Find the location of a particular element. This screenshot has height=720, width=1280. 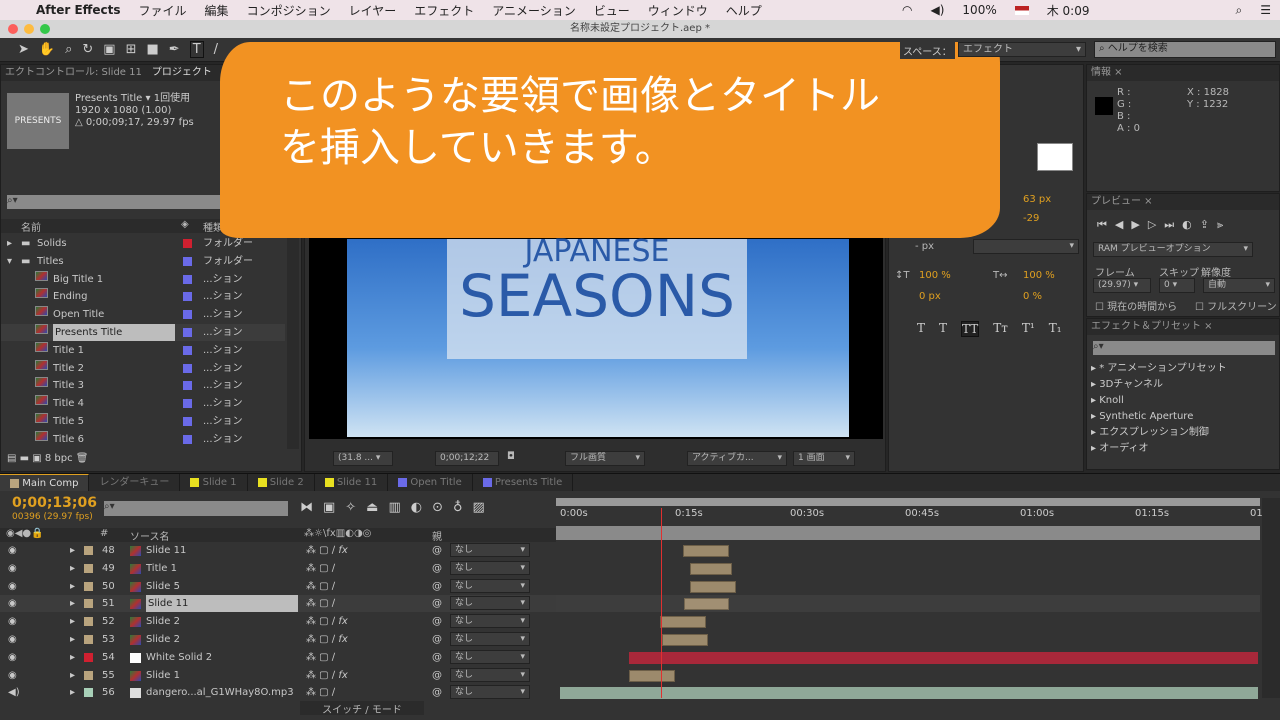

tab-info: 情報 is located at coordinates (1101, 72).